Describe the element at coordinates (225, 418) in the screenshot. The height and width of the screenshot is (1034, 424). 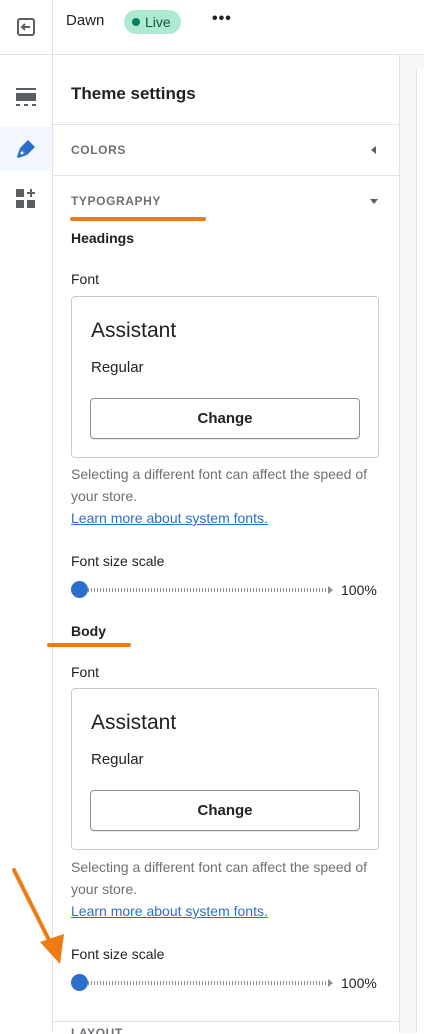
I see `headings-change-font-button: Change` at that location.